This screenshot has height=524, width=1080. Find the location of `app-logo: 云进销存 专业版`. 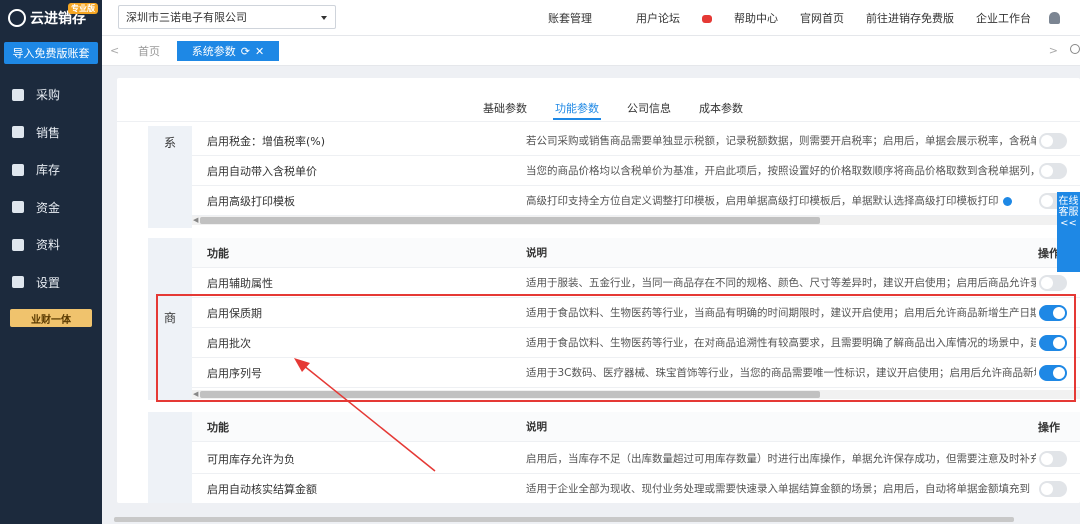

app-logo: 云进销存 专业版 is located at coordinates (51, 18).